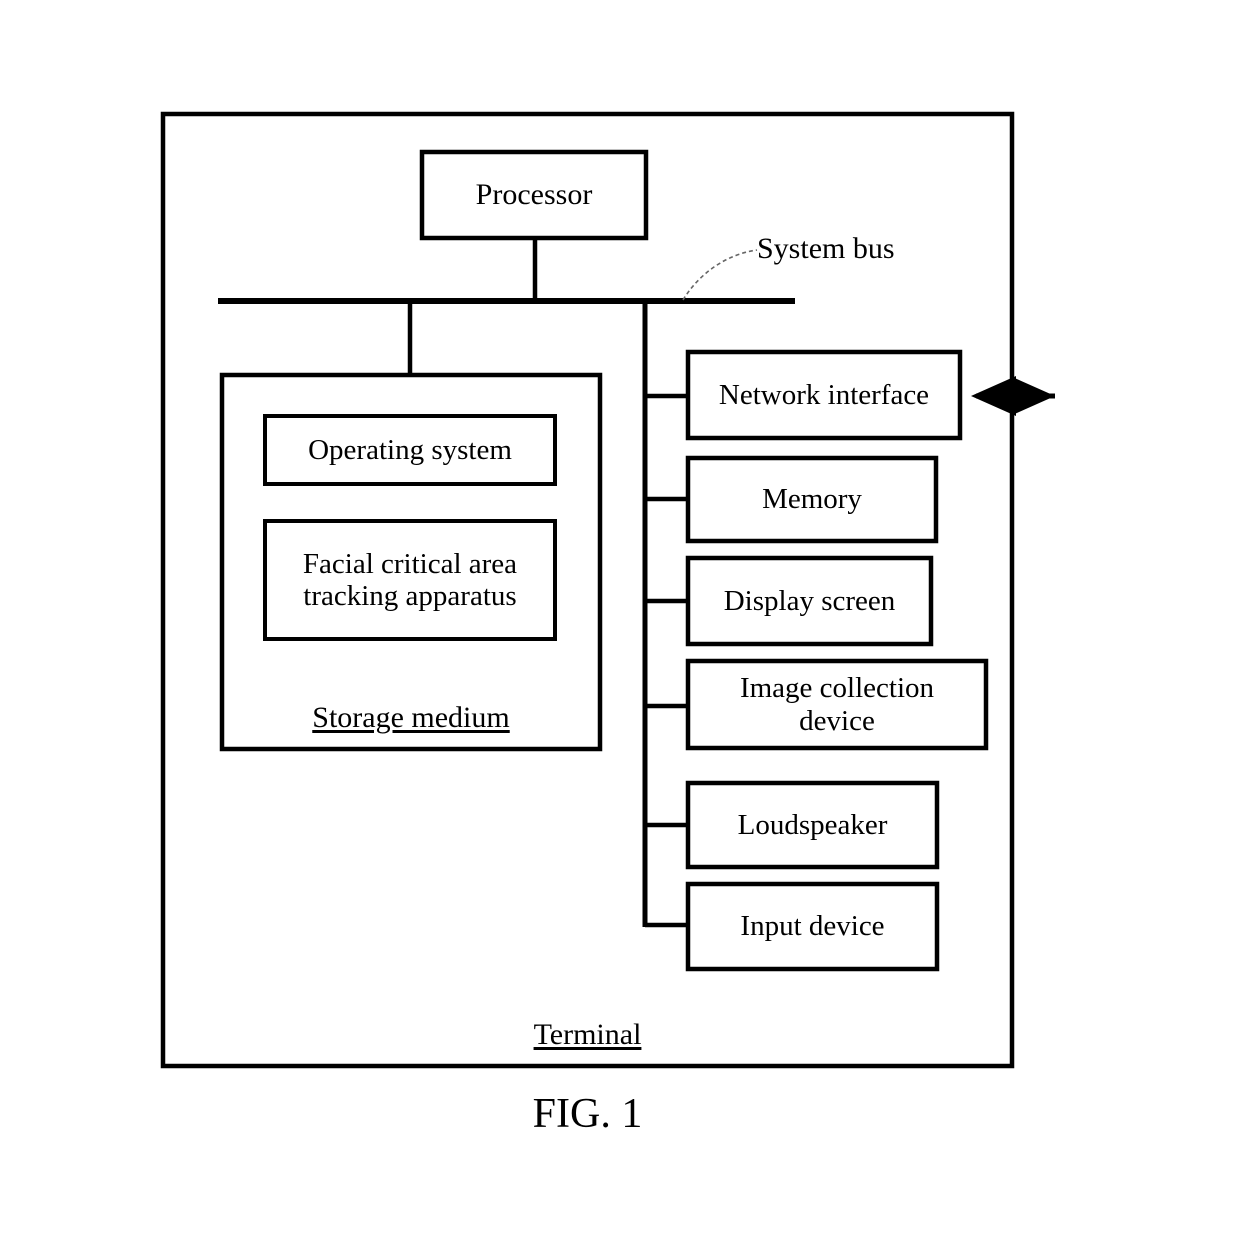 The image size is (1240, 1240). What do you see at coordinates (812, 825) in the screenshot?
I see `loudspeaker-box` at bounding box center [812, 825].